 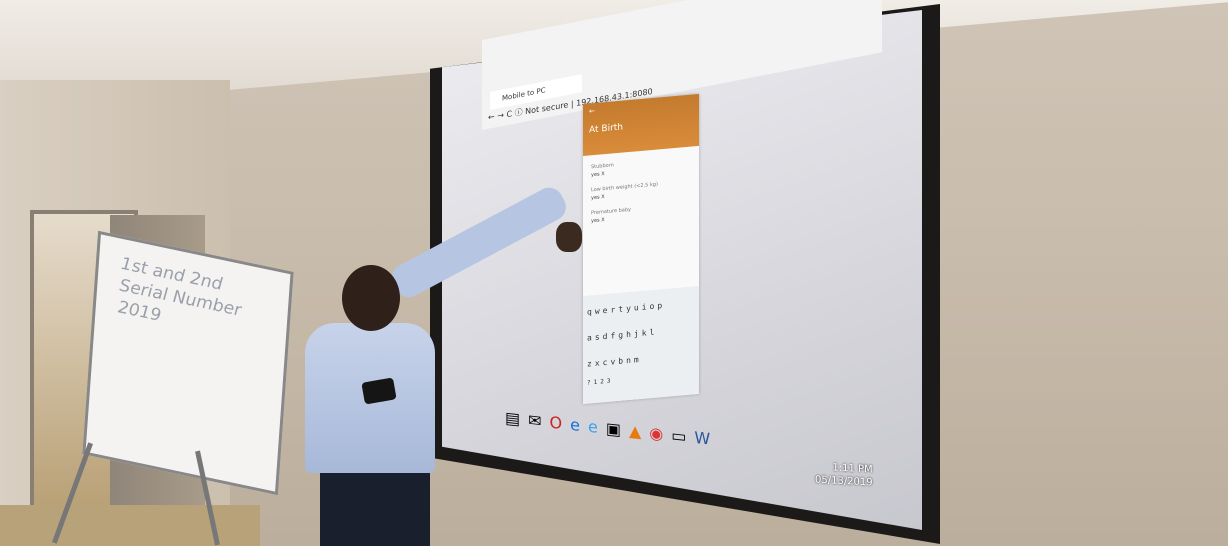 What do you see at coordinates (539, 421) in the screenshot?
I see `mail-icon: ✉` at bounding box center [539, 421].